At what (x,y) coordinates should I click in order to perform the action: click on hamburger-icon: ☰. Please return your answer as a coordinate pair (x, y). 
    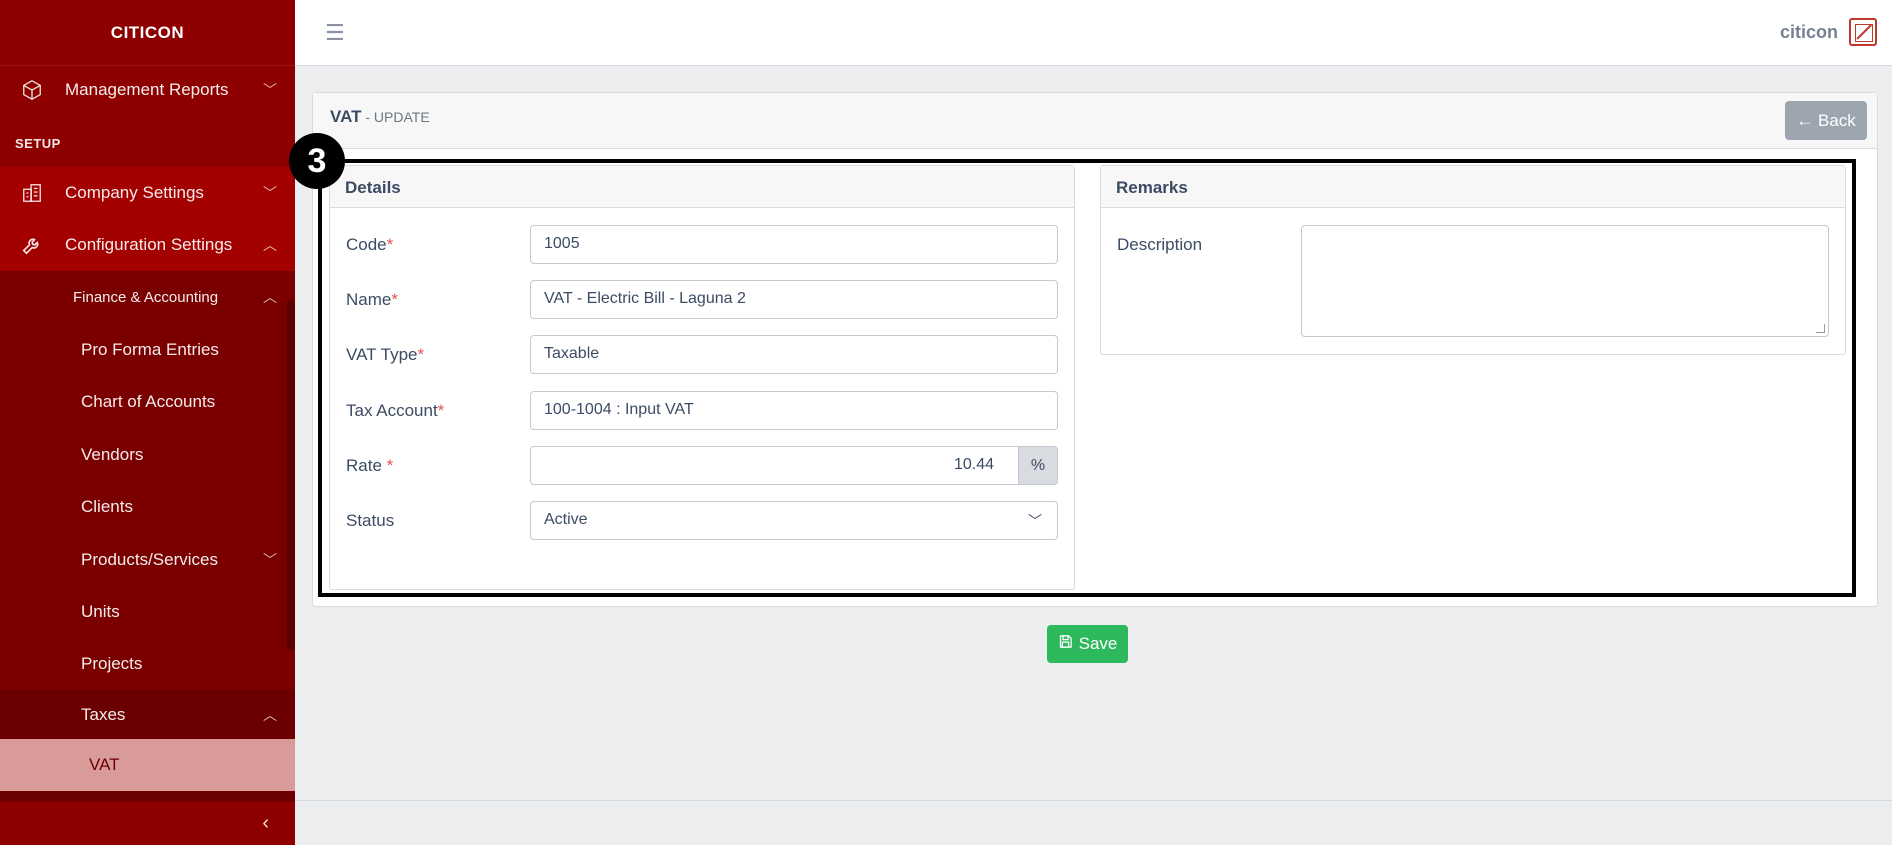
    Looking at the image, I should click on (335, 33).